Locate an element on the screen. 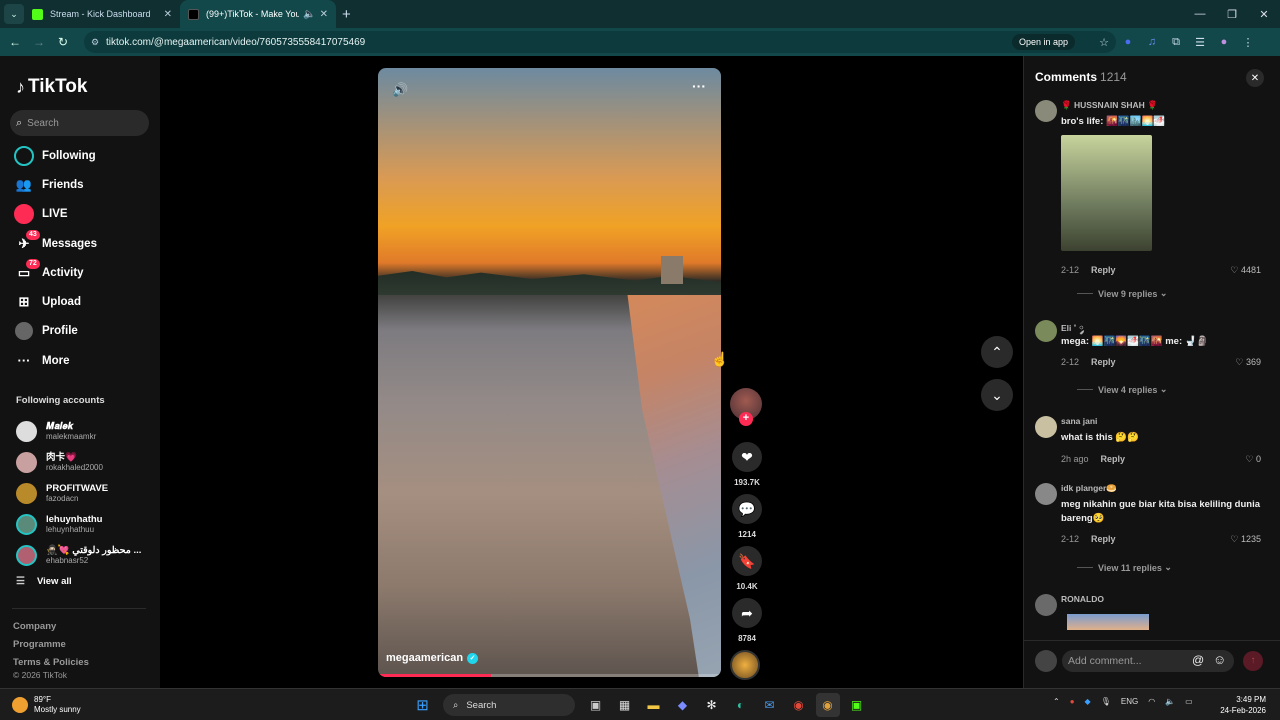 The image size is (1280, 720). comment-username: idk planger🥯 is located at coordinates (1089, 488).